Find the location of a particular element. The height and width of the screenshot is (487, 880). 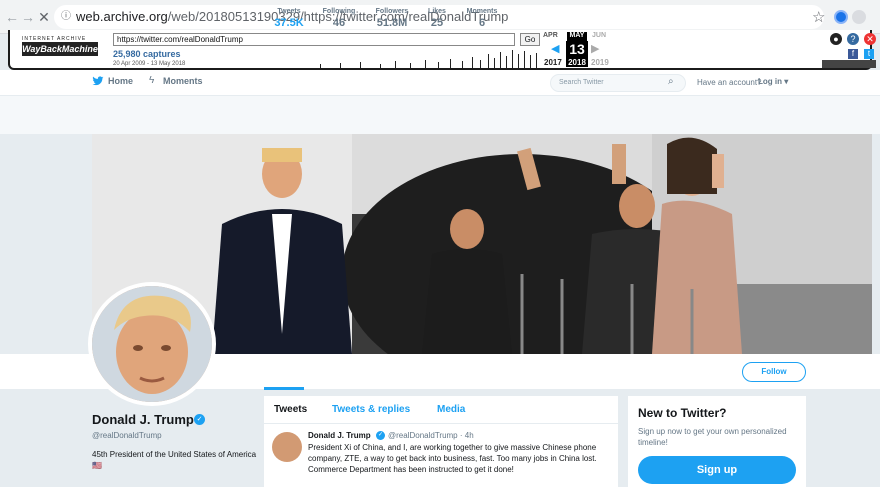

wayback-go-button: Go is located at coordinates (530, 39).